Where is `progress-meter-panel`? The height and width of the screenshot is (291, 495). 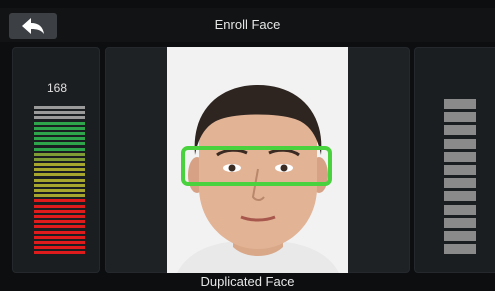 progress-meter-panel is located at coordinates (454, 160).